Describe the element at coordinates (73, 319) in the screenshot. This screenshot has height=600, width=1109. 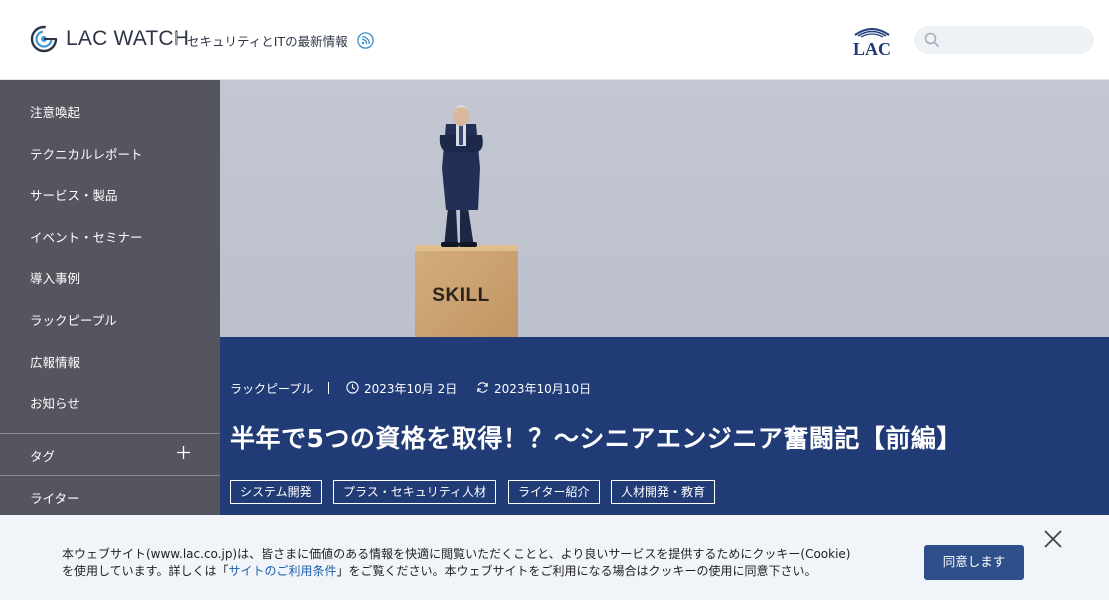
I see `sidebar-item-lac-people: ラックピープル` at that location.